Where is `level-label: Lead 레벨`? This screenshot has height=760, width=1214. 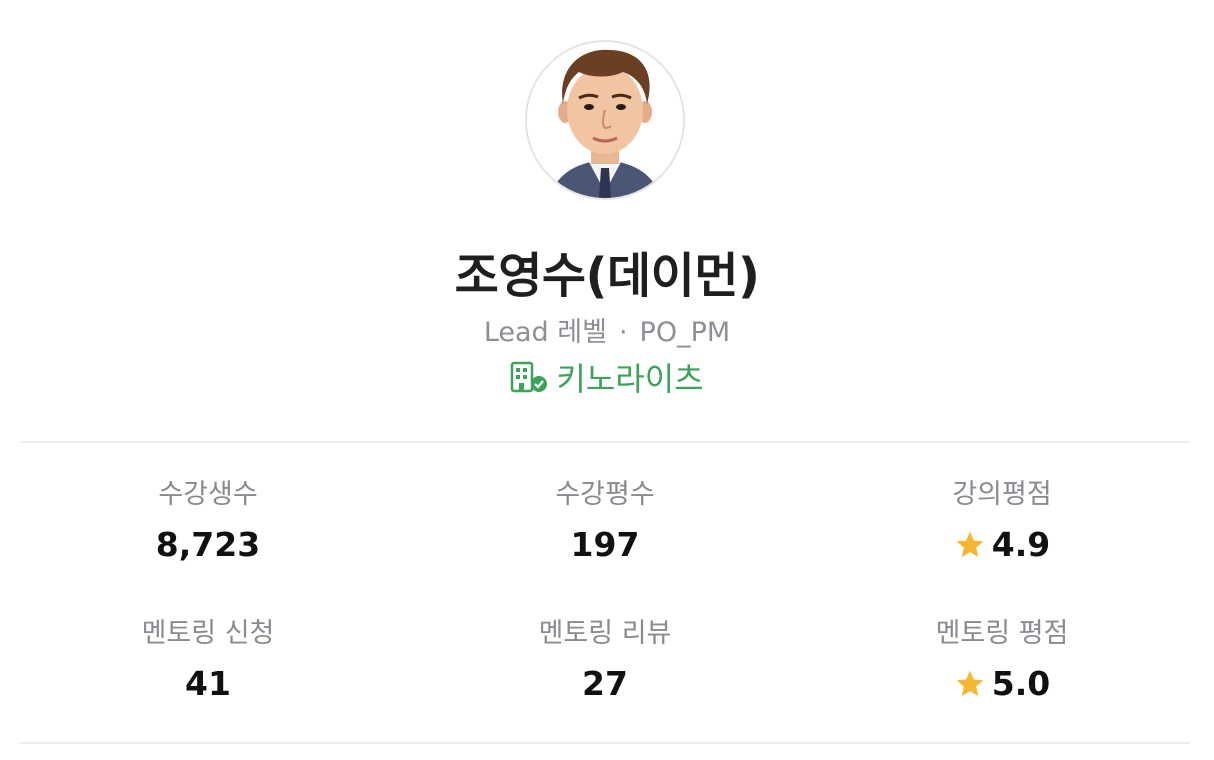
level-label: Lead 레벨 is located at coordinates (545, 332).